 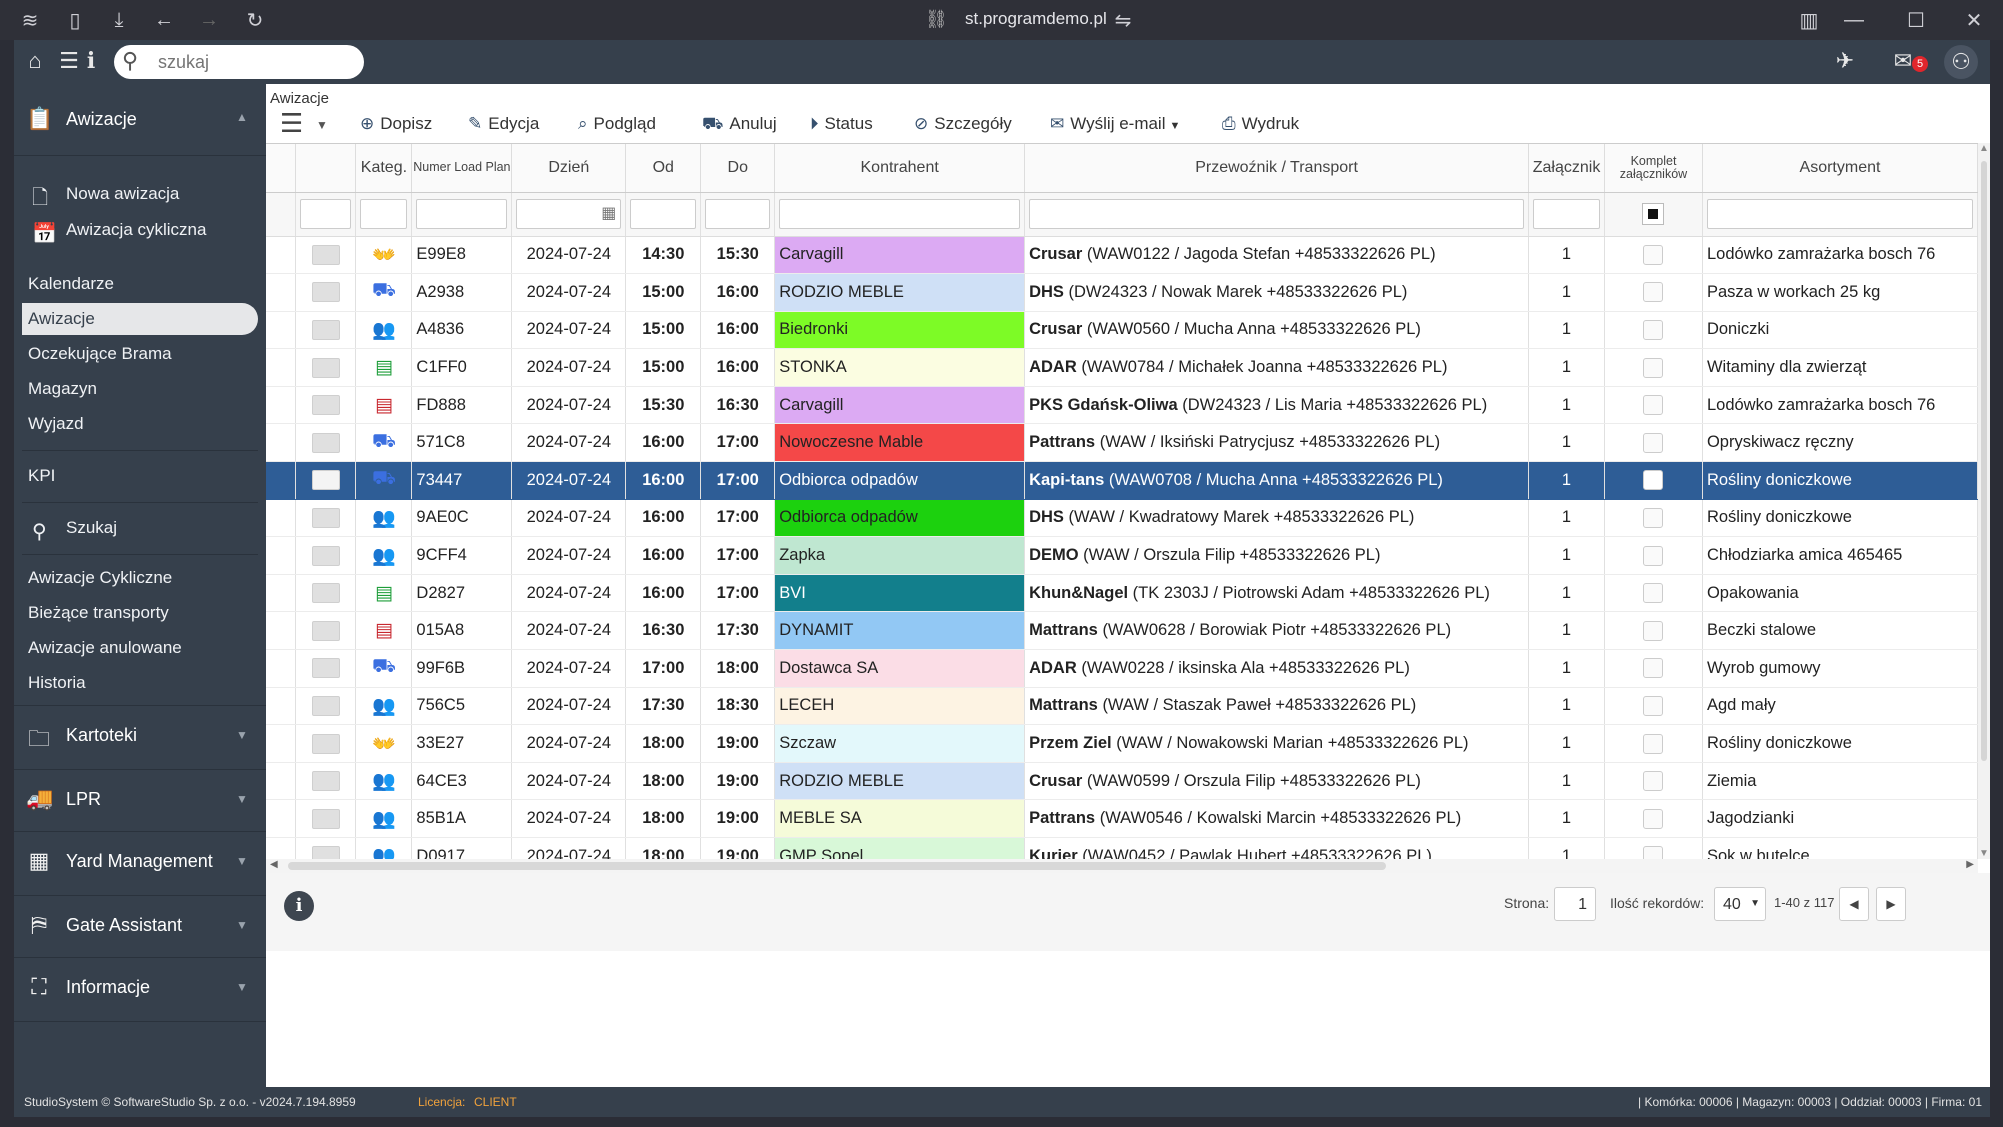 I want to click on user-avatar-icon: ⚇, so click(x=1961, y=62).